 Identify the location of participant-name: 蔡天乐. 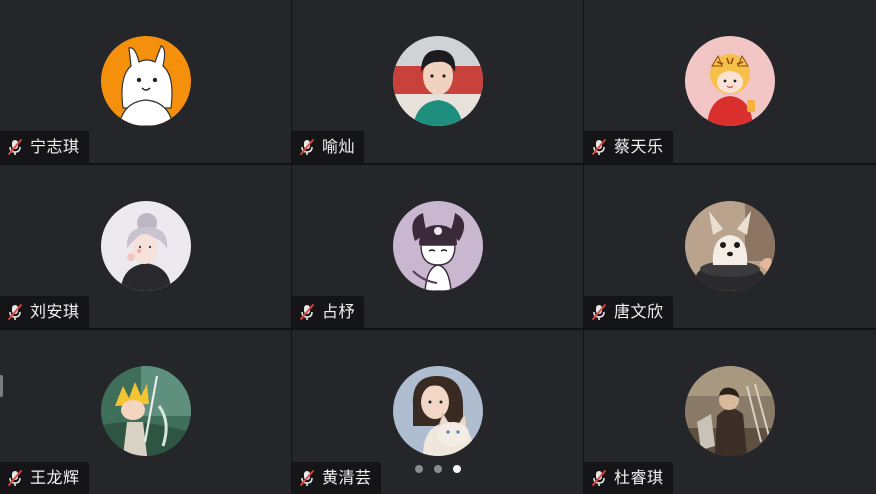
(639, 146).